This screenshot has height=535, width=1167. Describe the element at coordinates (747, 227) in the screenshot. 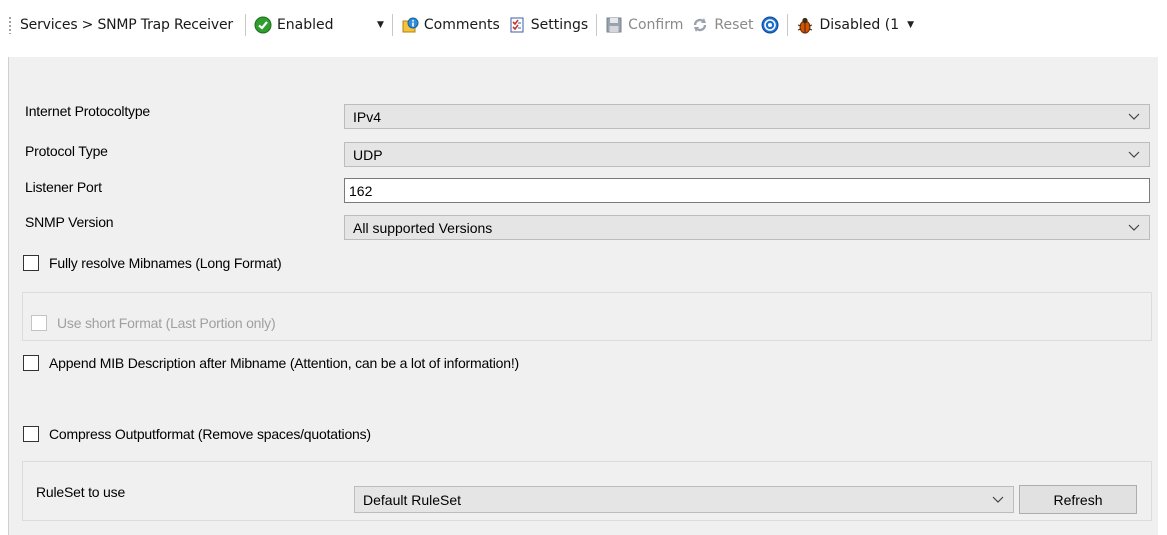

I see `snmp-version-select: All supported Versions` at that location.